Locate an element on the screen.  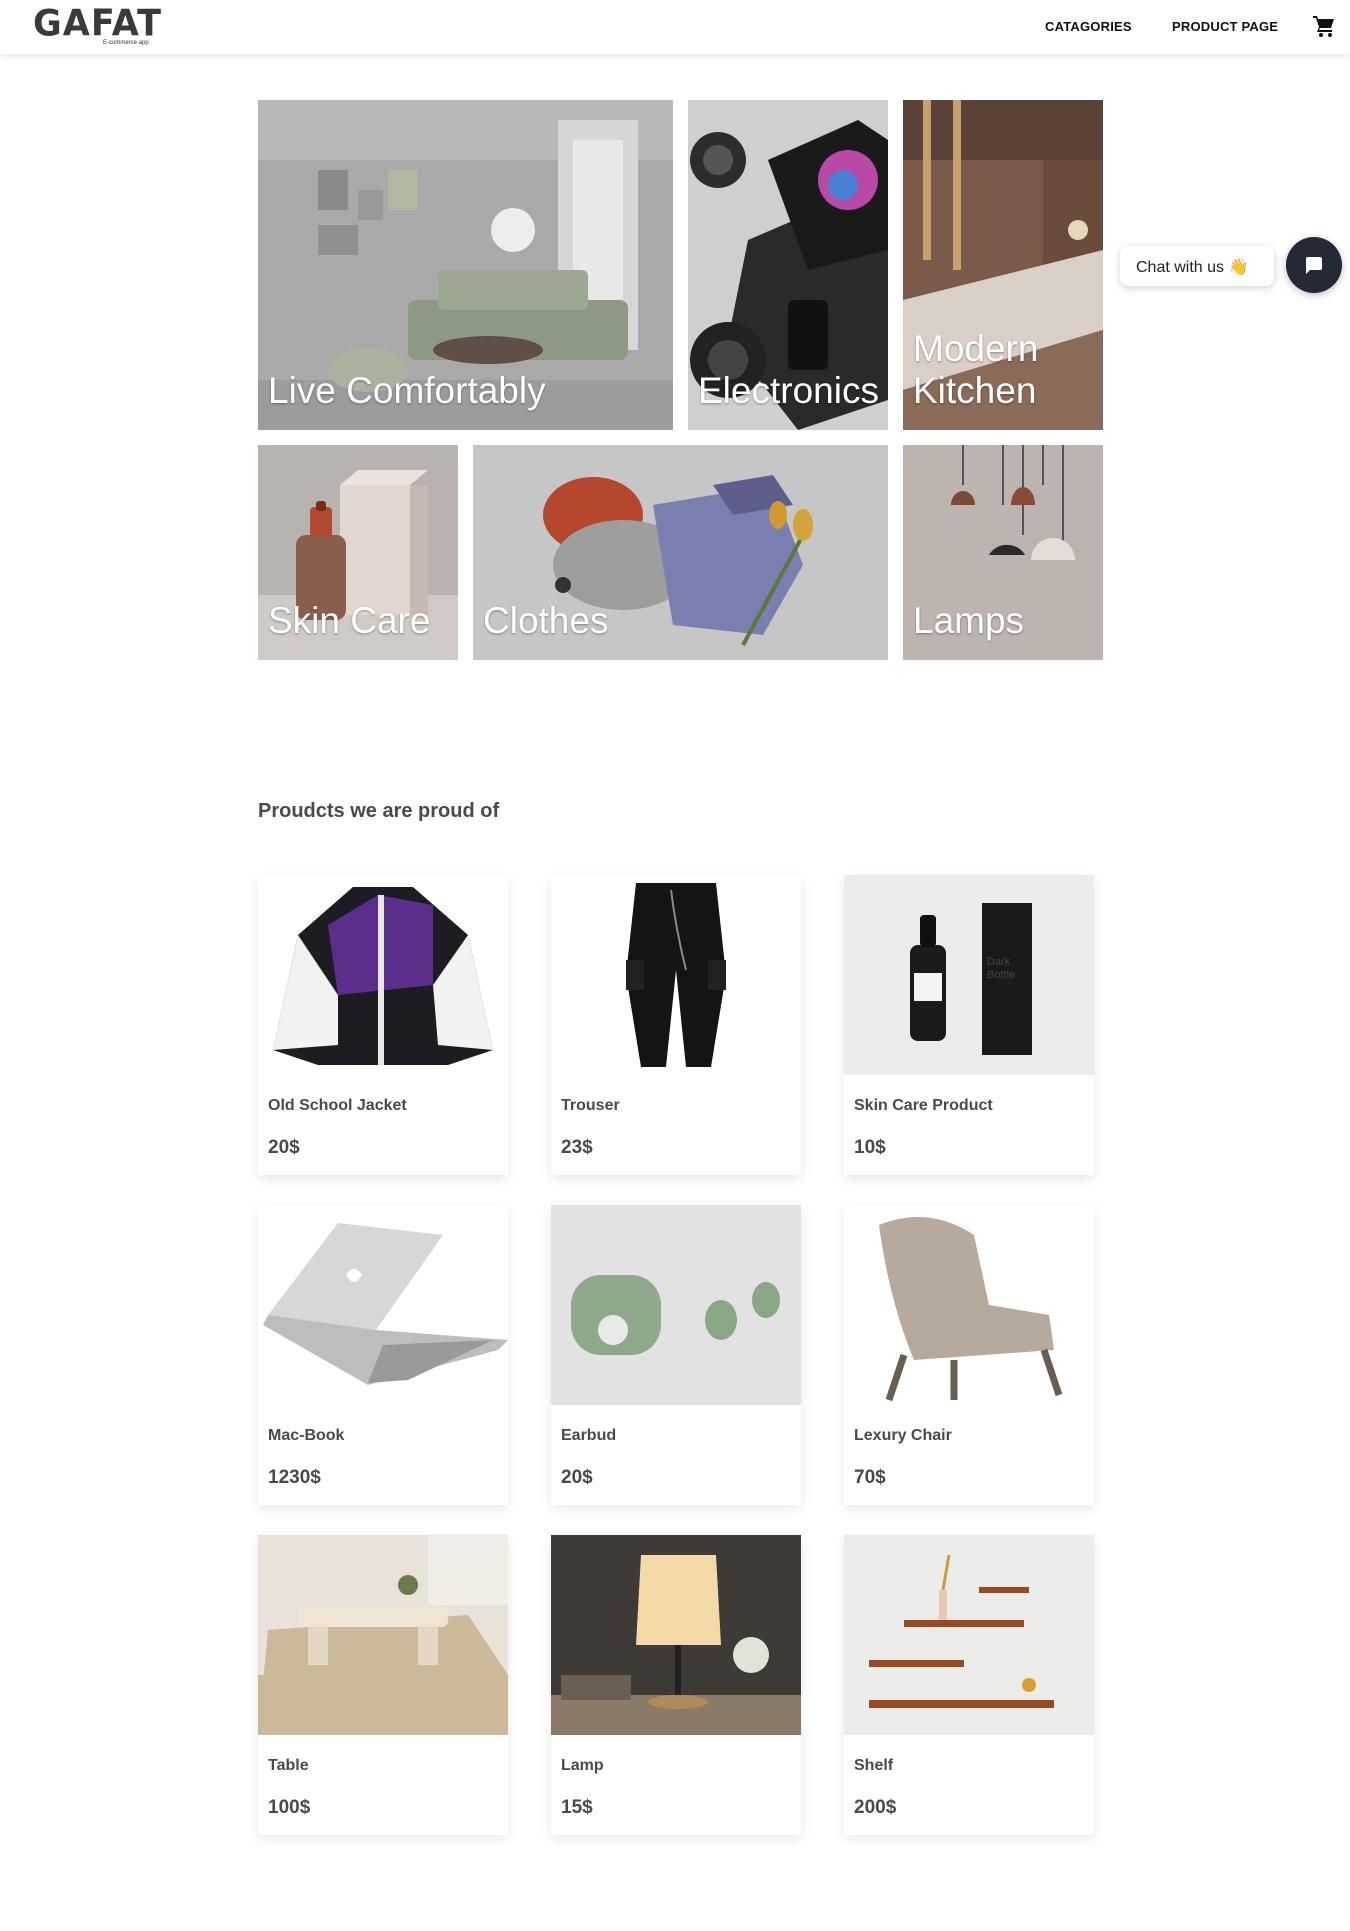
category-label: Skin Care is located at coordinates (349, 620).